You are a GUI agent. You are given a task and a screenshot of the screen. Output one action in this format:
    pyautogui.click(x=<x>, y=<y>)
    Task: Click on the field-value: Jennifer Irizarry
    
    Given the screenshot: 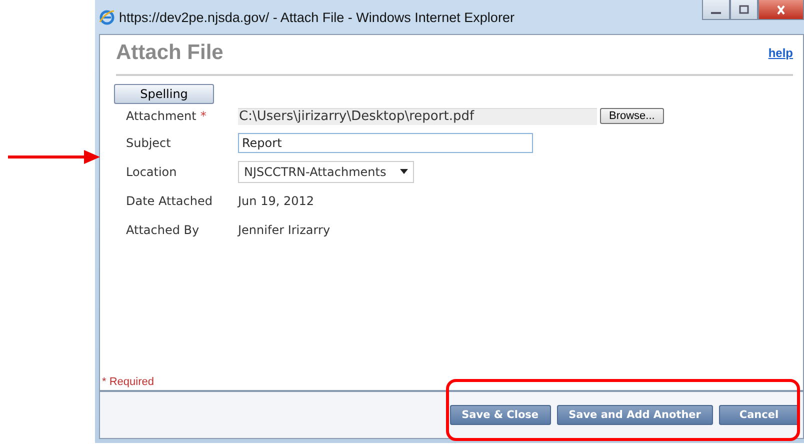 What is the action you would take?
    pyautogui.click(x=284, y=229)
    